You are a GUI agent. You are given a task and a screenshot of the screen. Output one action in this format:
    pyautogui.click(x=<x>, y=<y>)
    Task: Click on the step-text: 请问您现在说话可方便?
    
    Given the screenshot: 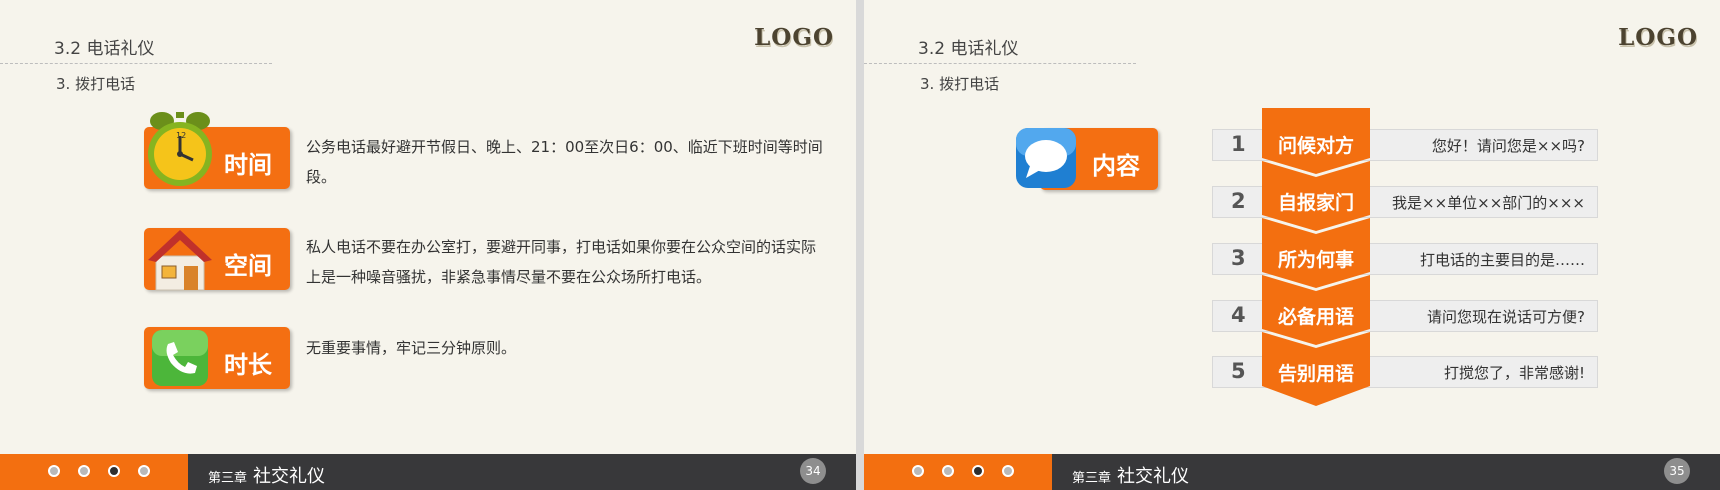 What is the action you would take?
    pyautogui.click(x=1506, y=317)
    